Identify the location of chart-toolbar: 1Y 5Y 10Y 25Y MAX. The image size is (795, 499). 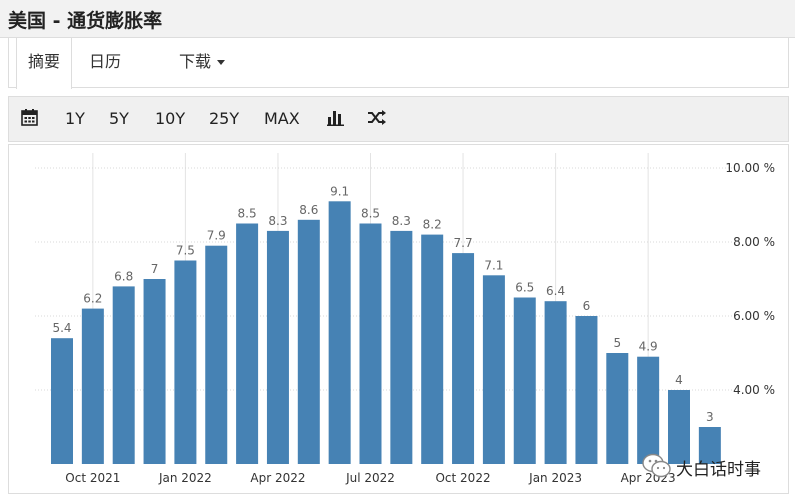
(398, 119).